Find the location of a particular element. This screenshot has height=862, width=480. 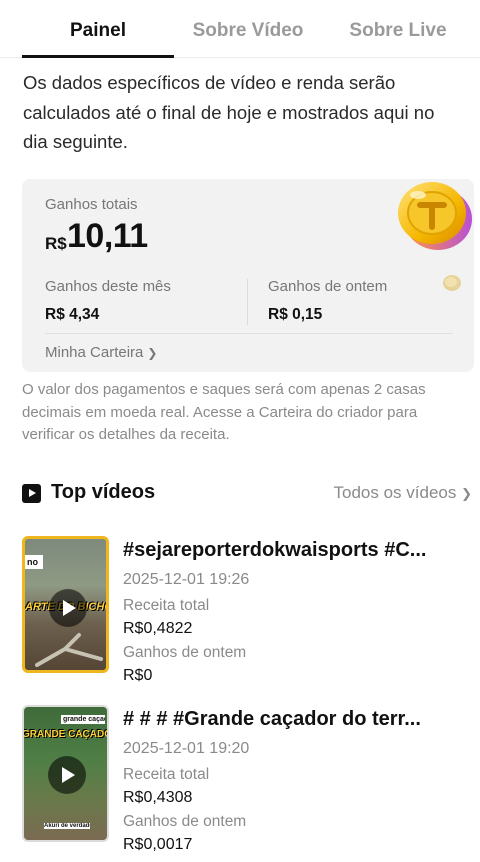

tab-sobre-live: Sobre Live is located at coordinates (398, 29).